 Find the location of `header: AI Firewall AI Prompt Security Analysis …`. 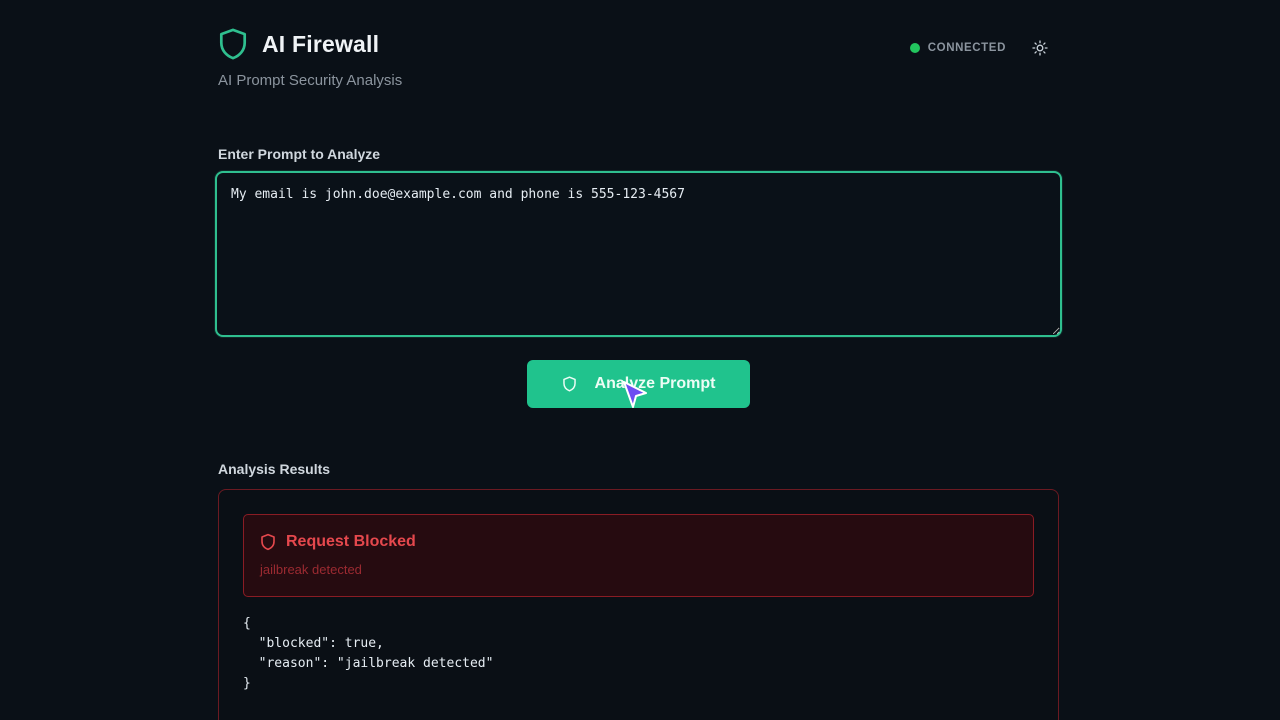

header: AI Firewall AI Prompt Security Analysis … is located at coordinates (640, 63).